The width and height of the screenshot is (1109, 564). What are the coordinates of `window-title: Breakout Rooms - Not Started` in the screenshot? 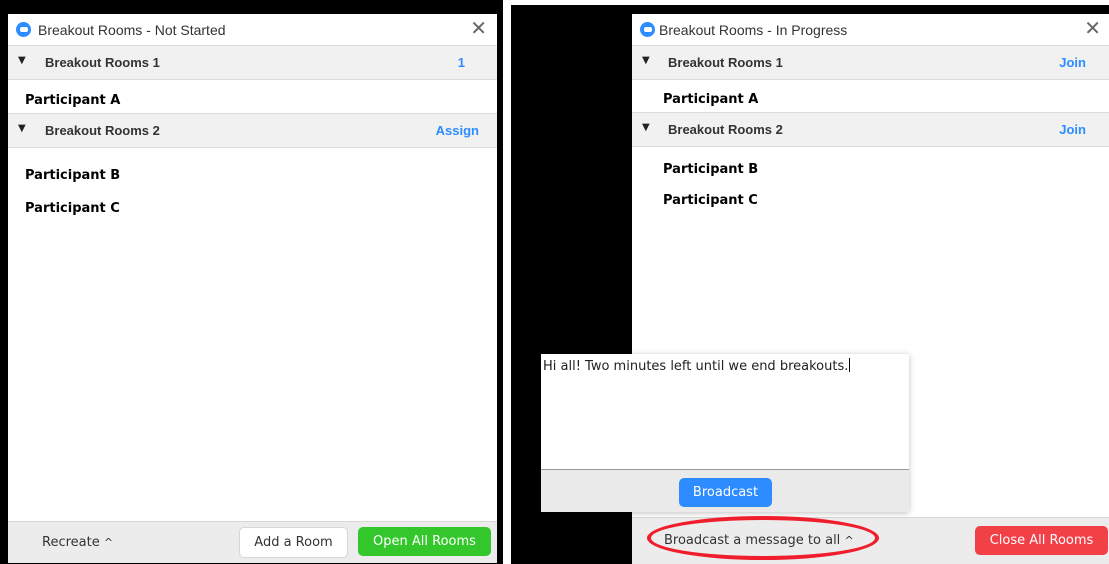 It's located at (132, 30).